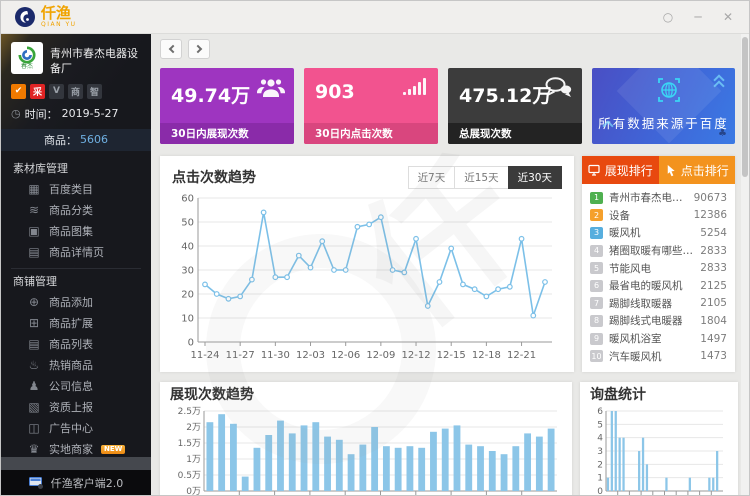 The image size is (750, 496). I want to click on range-tab-近15天: 近15天, so click(481, 177).